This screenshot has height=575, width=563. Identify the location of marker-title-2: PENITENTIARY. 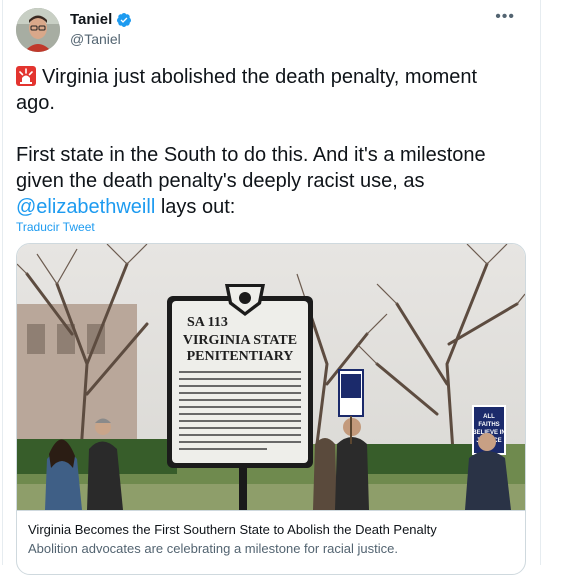
(240, 356).